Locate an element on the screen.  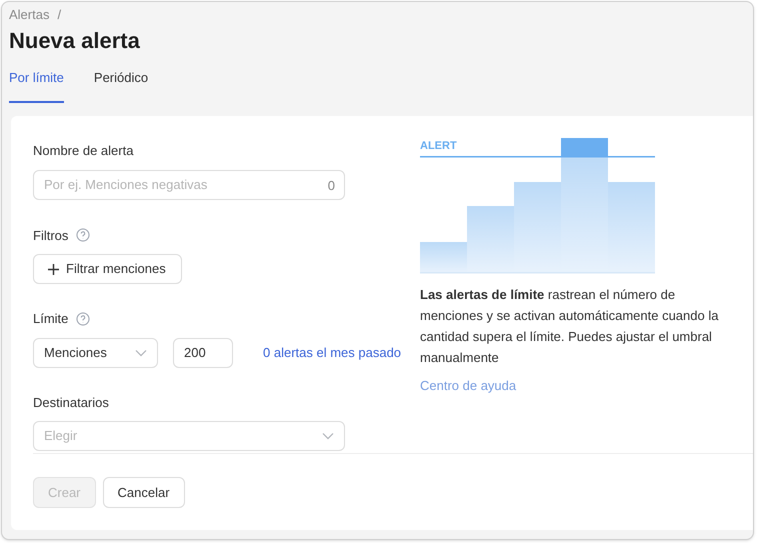
input-field: 200 is located at coordinates (203, 353).